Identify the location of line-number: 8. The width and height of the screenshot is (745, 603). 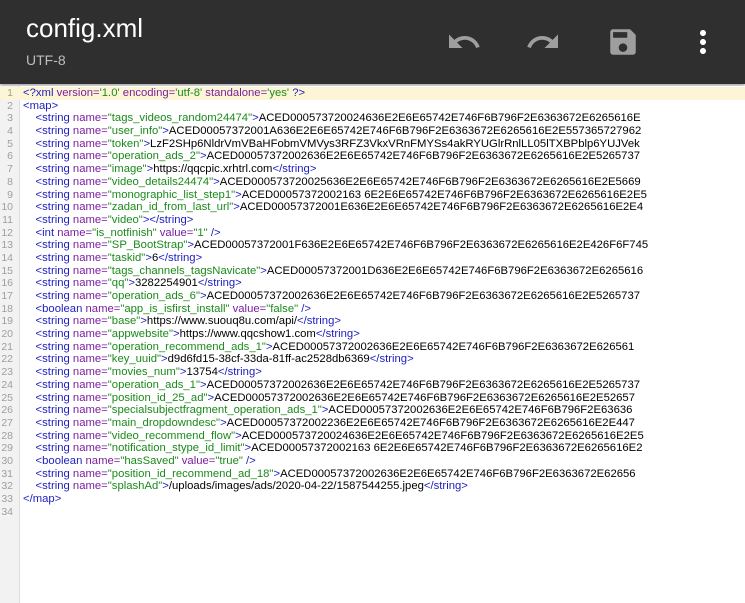
(10, 181).